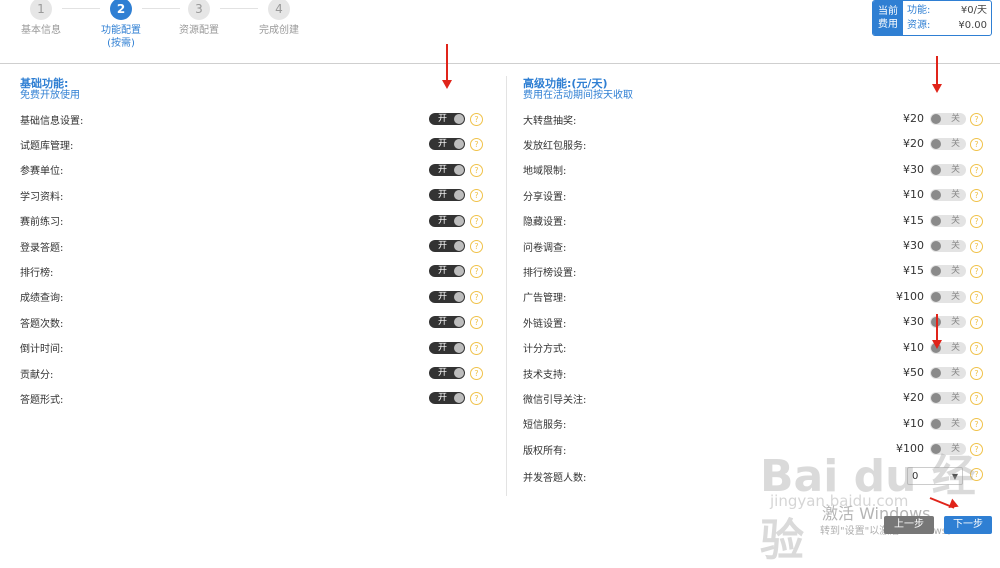  I want to click on function-price: ¥20, so click(913, 144).